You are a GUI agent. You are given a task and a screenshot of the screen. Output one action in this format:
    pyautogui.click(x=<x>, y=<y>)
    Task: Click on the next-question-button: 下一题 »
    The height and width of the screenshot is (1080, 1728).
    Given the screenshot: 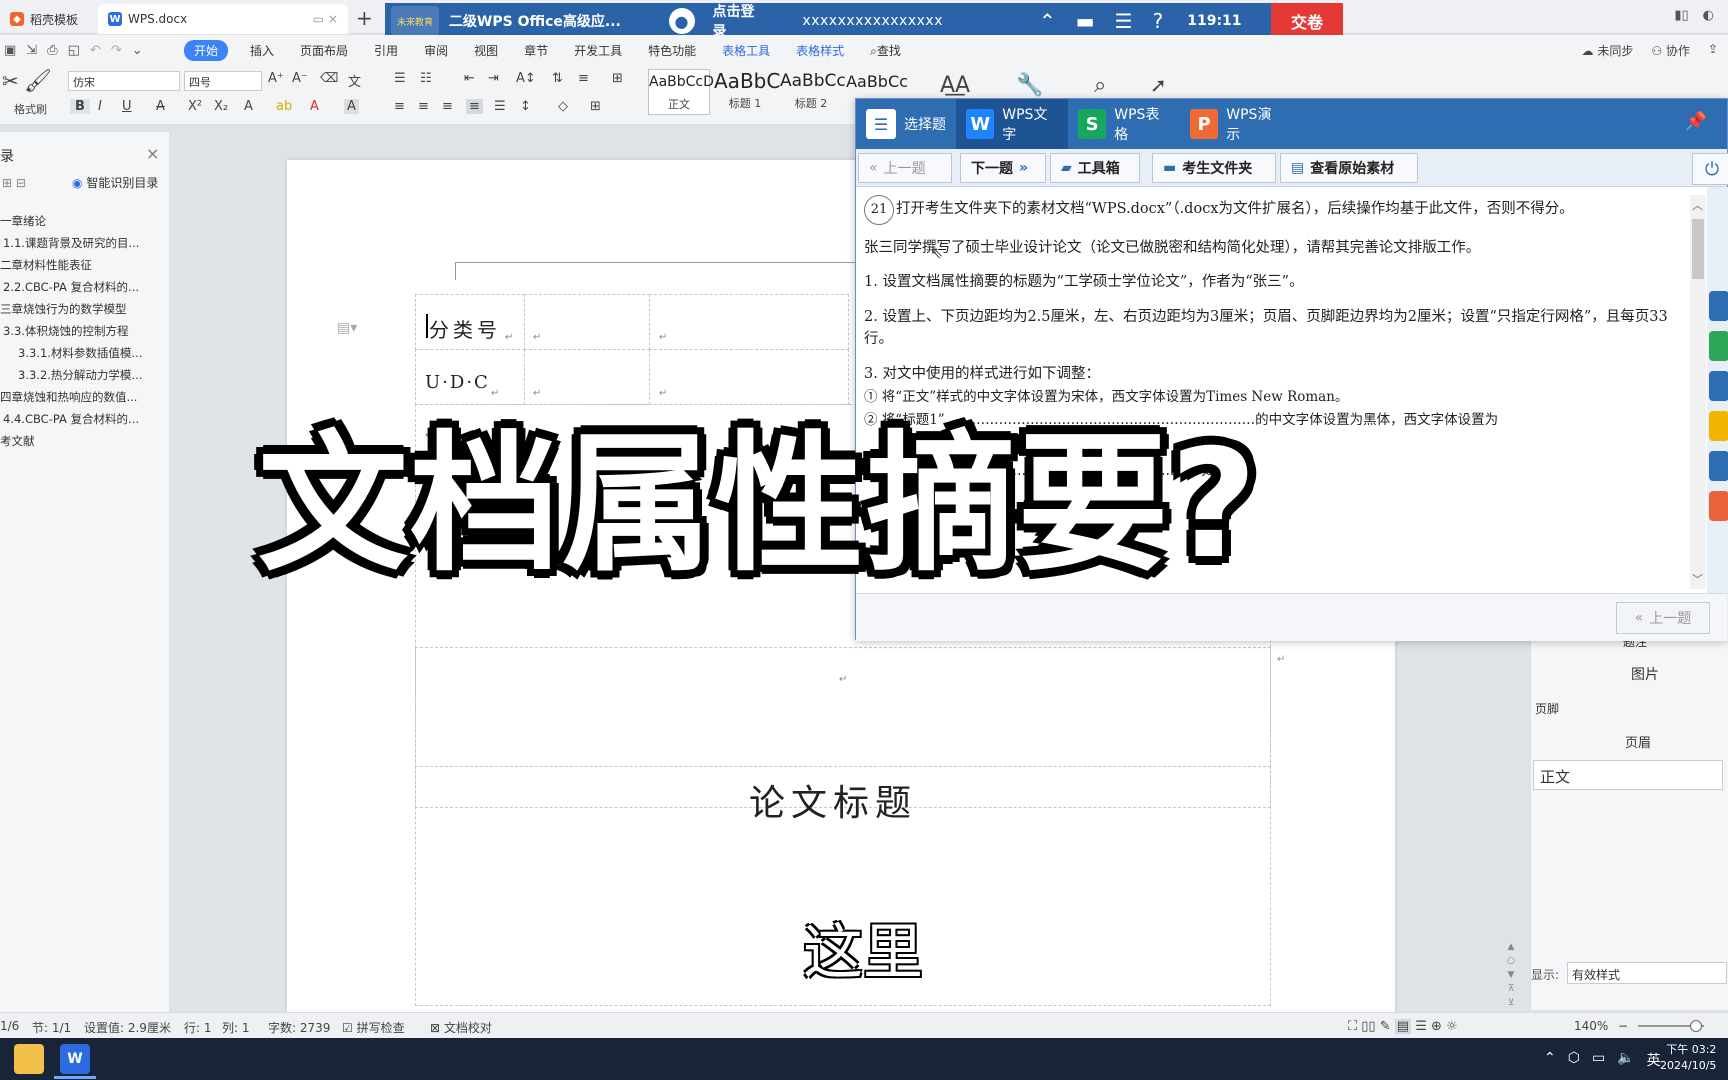 What is the action you would take?
    pyautogui.click(x=1003, y=168)
    